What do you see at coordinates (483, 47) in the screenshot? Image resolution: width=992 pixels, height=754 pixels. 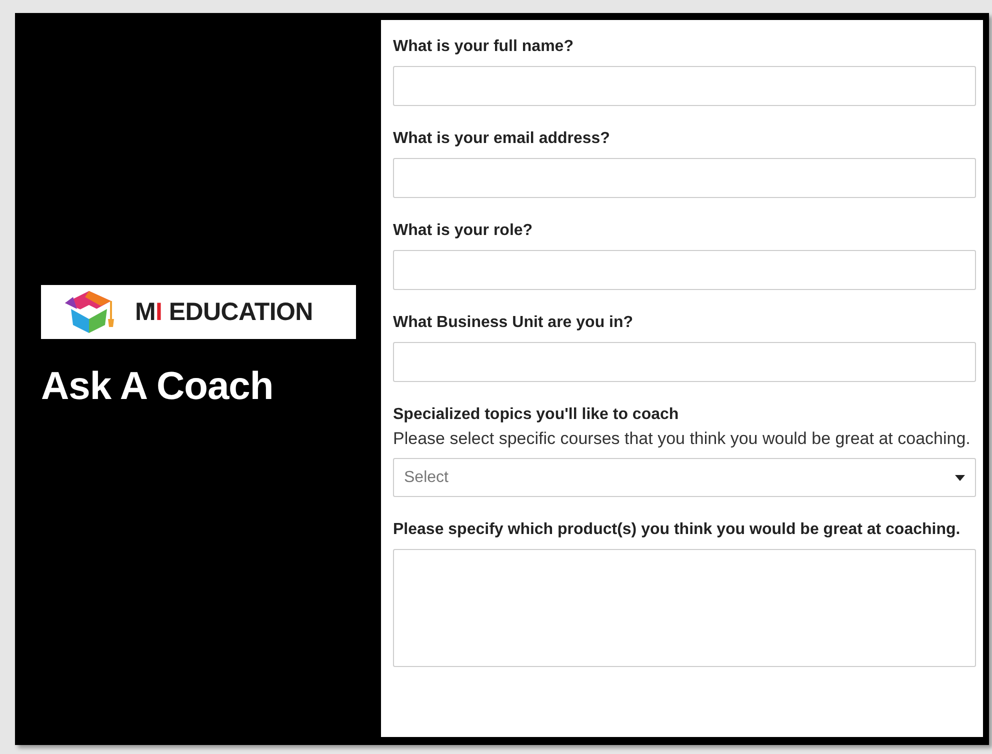 I see `field-label: What is your full name?` at bounding box center [483, 47].